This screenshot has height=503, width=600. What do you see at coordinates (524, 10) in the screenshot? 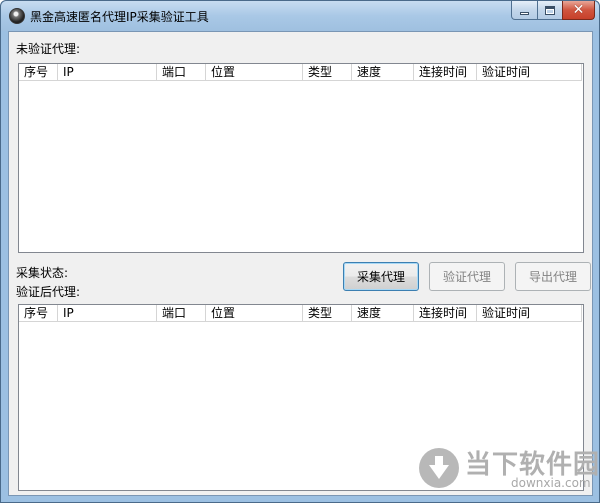
I see `minimize-button` at bounding box center [524, 10].